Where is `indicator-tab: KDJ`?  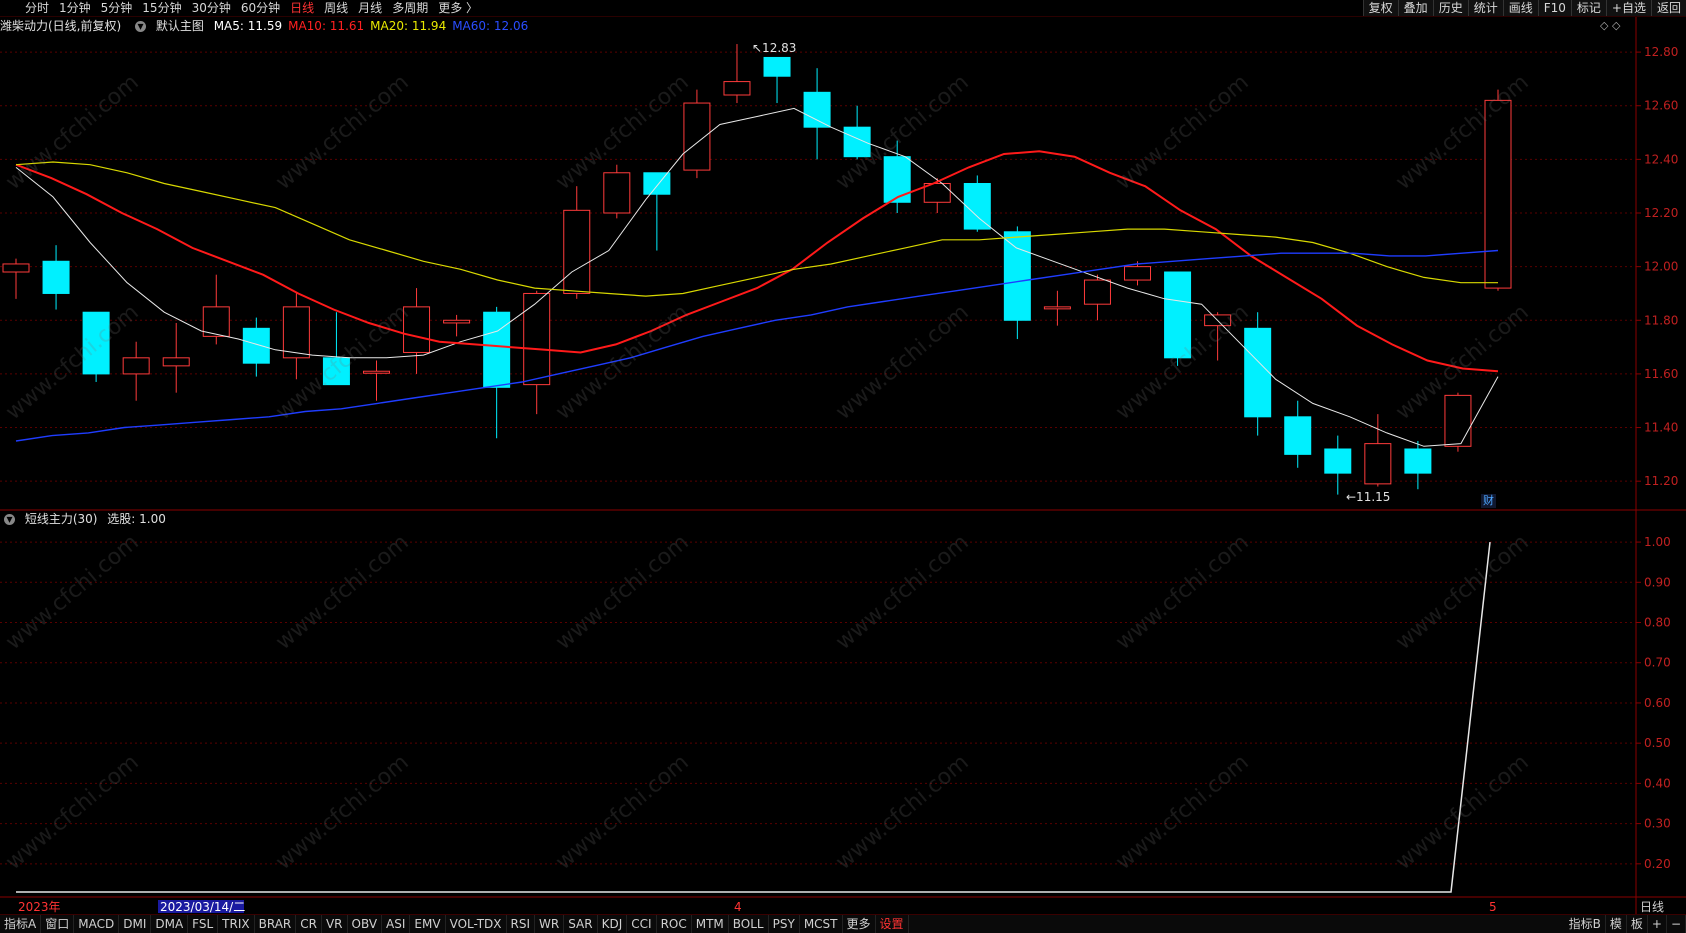
indicator-tab: KDJ is located at coordinates (613, 924).